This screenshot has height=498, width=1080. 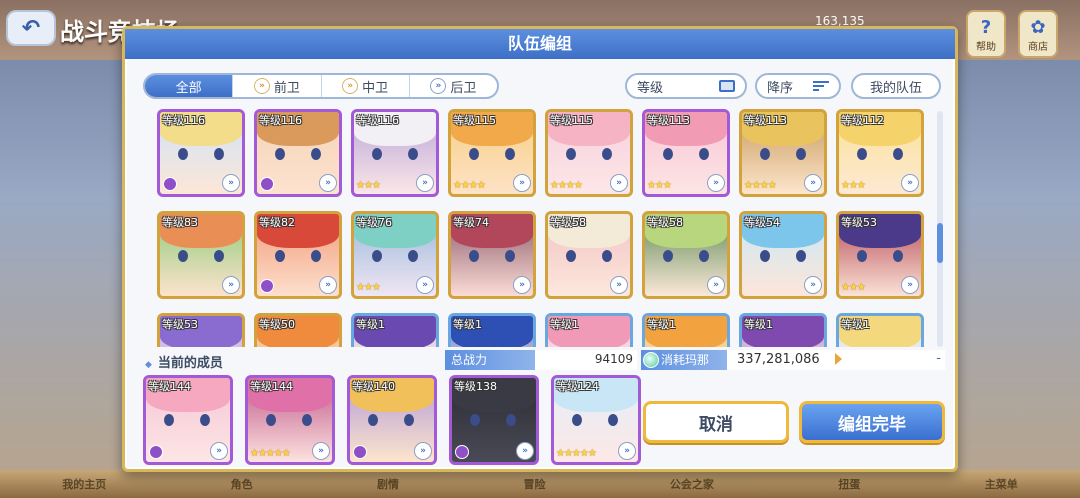 I want to click on member-info-bar: 当前的成员 总战力 94109 消耗玛那 337,281,086 -, so click(x=542, y=360).